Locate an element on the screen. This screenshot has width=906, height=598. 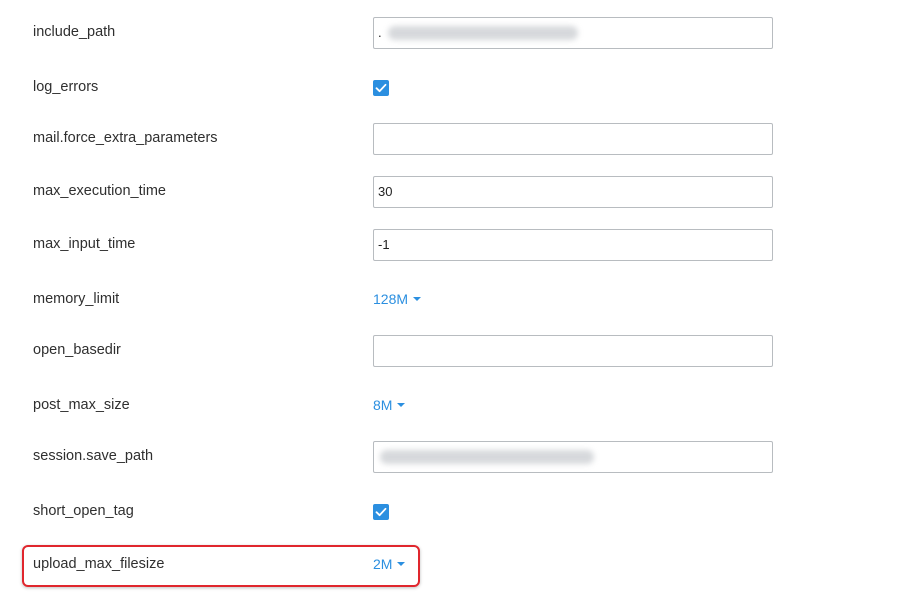
post-max-size-dropdown: 8M is located at coordinates (389, 405).